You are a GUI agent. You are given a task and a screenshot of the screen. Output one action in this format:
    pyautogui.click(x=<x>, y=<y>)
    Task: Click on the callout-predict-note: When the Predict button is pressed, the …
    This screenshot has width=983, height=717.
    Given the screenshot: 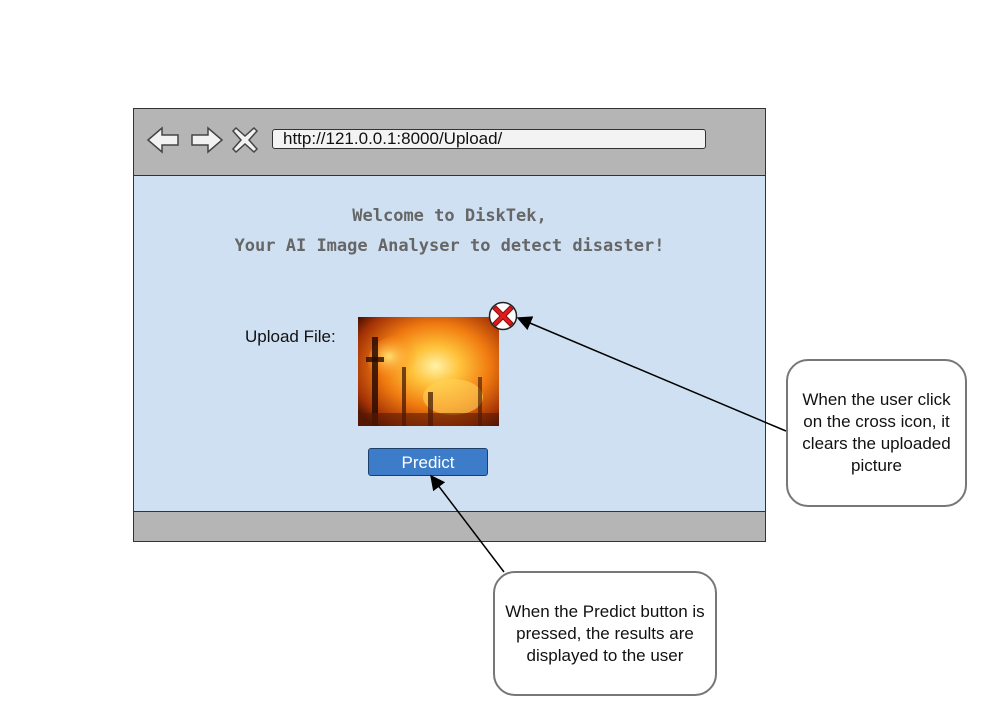 What is the action you would take?
    pyautogui.click(x=605, y=633)
    